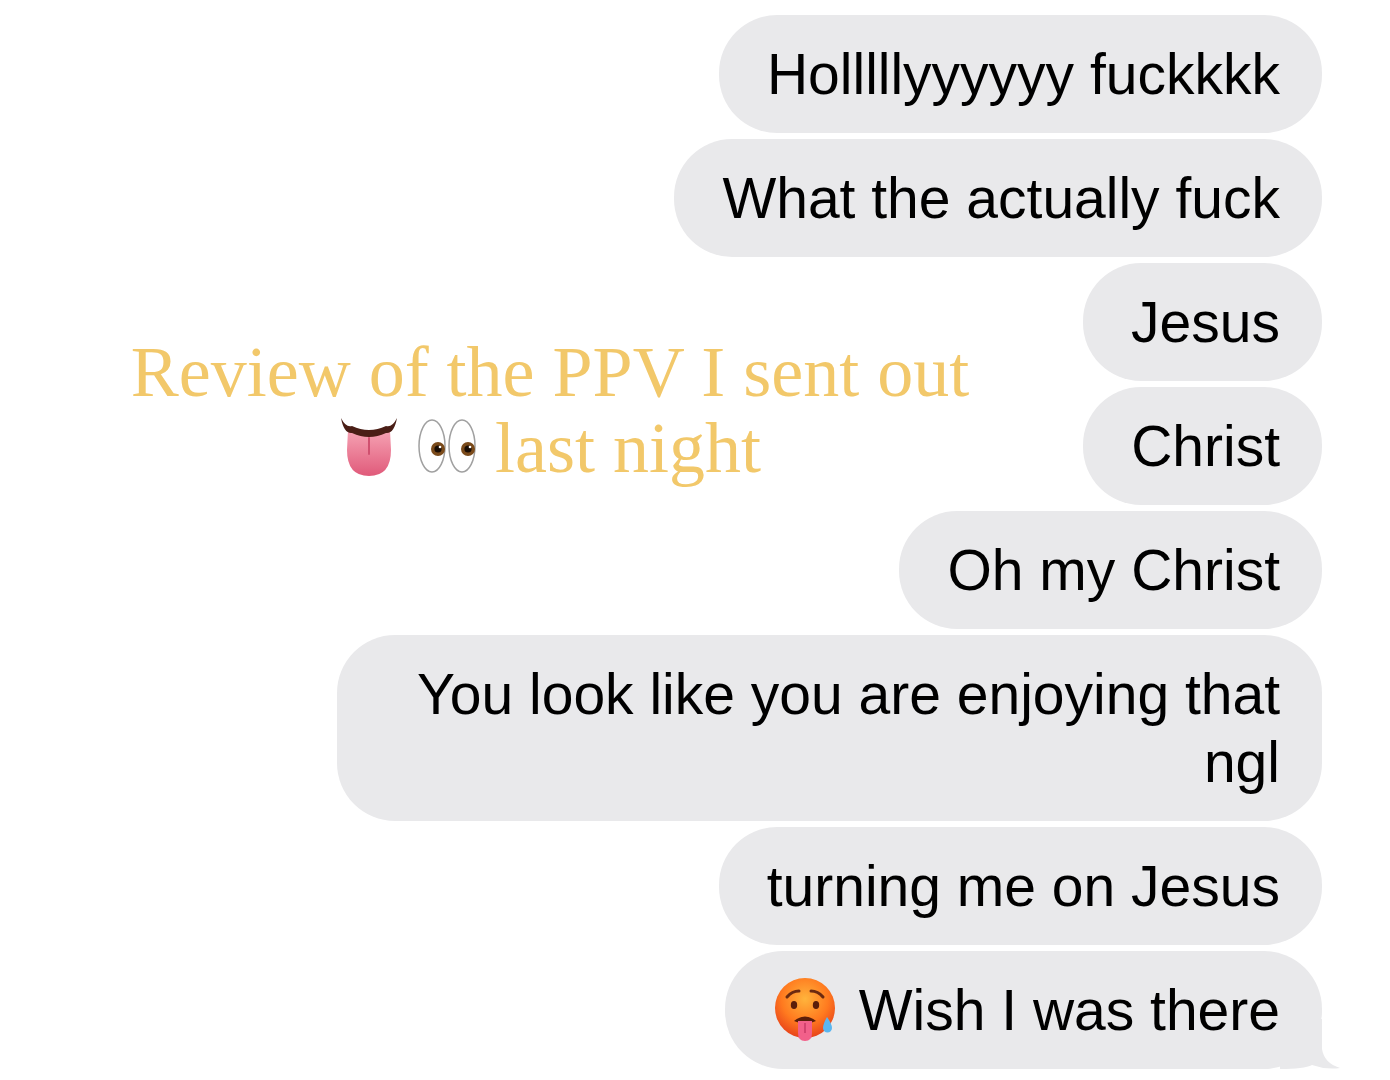  Describe the element at coordinates (1069, 1010) in the screenshot. I see `message-text: Wish I was there` at that location.